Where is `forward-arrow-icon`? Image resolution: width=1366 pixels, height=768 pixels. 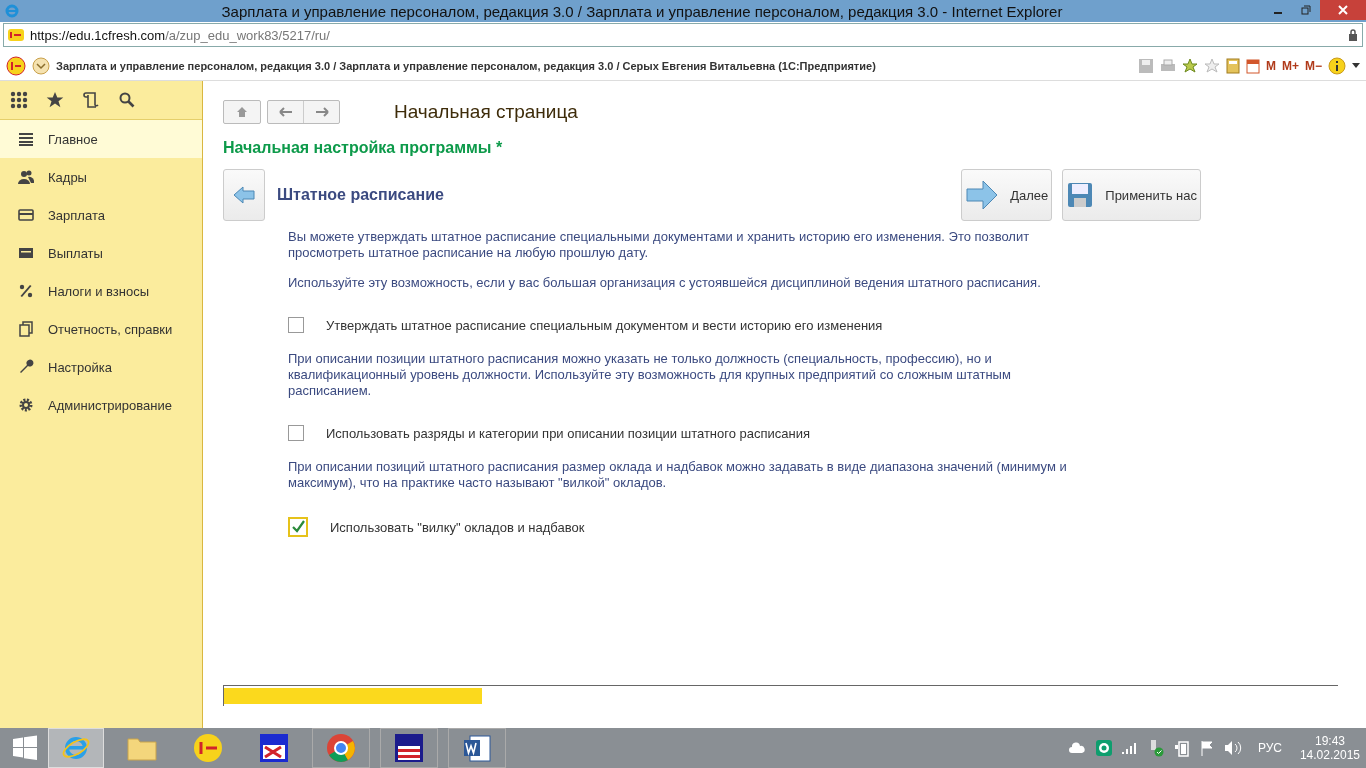
forward-arrow-icon is located at coordinates (321, 112).